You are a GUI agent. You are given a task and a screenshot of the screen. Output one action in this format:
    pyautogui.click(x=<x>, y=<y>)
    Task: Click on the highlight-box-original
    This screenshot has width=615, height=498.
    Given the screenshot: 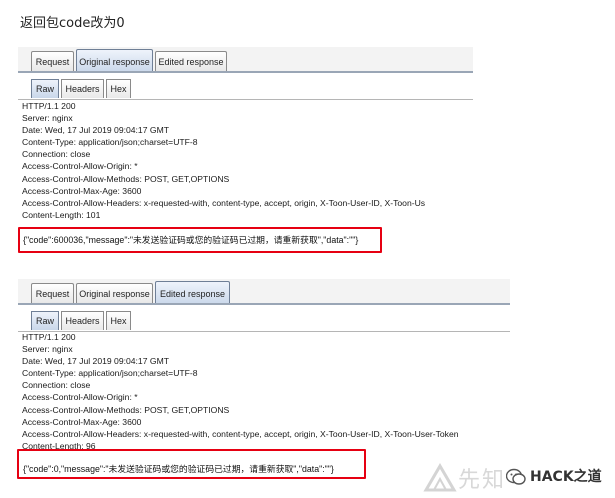 What is the action you would take?
    pyautogui.click(x=200, y=240)
    